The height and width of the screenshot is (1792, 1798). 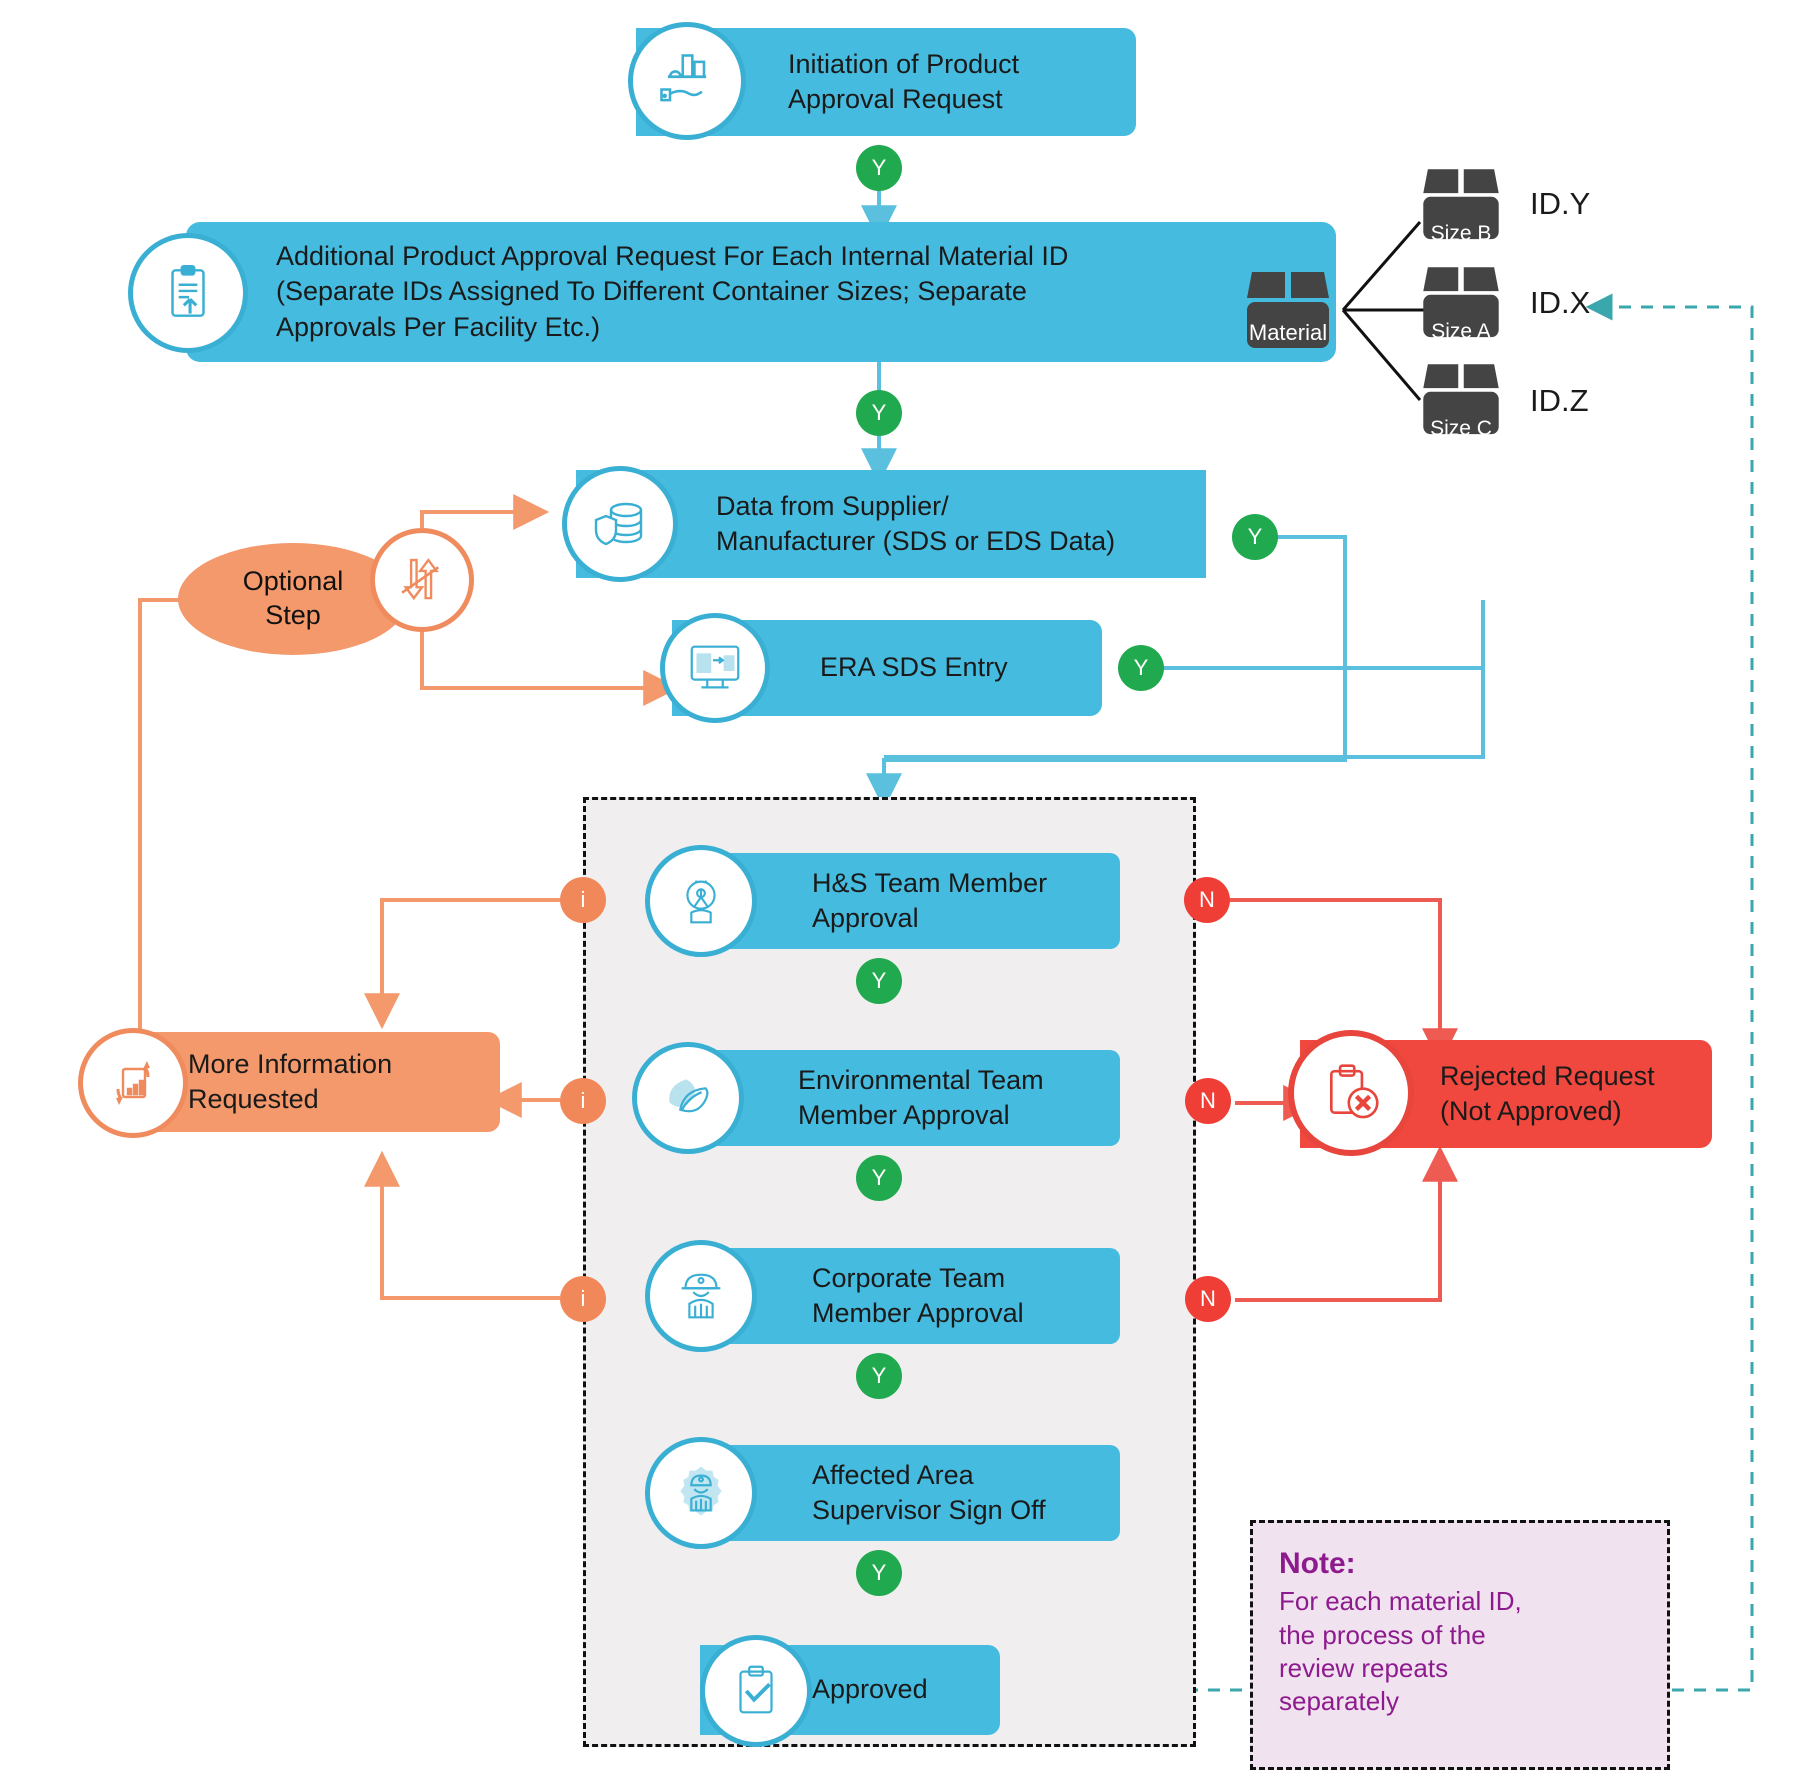 What do you see at coordinates (914, 667) in the screenshot?
I see `node-era-sds-entry-label: ERA SDS Entry` at bounding box center [914, 667].